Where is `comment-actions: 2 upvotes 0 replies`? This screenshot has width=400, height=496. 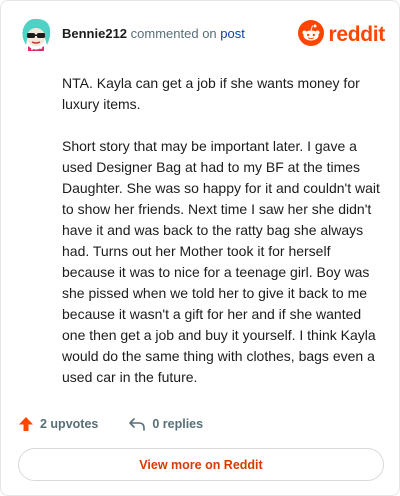 comment-actions: 2 upvotes 0 replies is located at coordinates (125, 424).